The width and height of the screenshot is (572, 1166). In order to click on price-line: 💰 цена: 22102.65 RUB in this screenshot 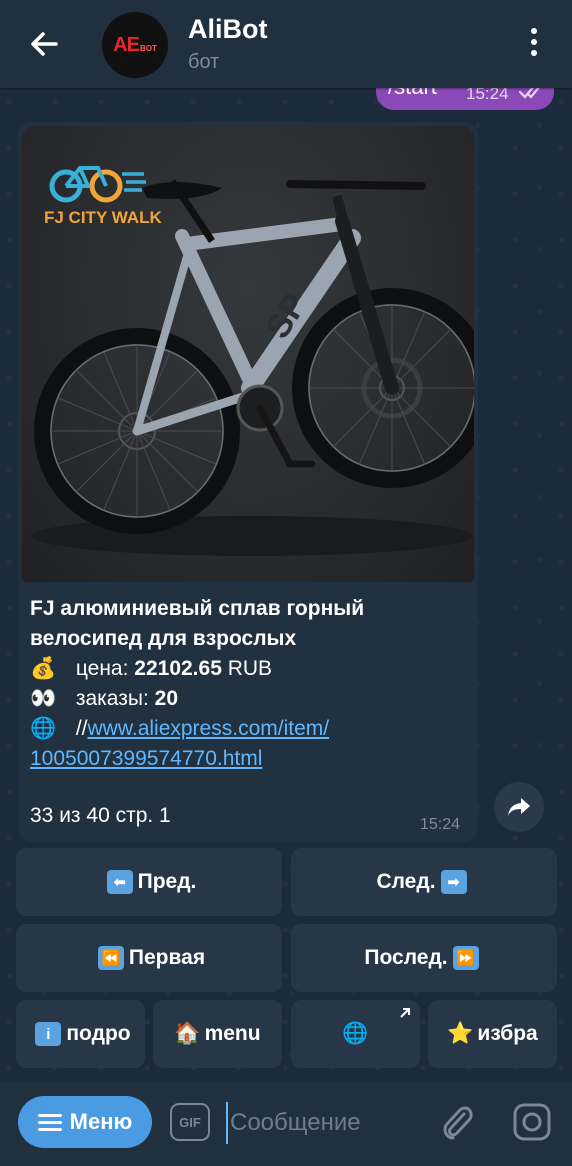, I will do `click(151, 669)`.